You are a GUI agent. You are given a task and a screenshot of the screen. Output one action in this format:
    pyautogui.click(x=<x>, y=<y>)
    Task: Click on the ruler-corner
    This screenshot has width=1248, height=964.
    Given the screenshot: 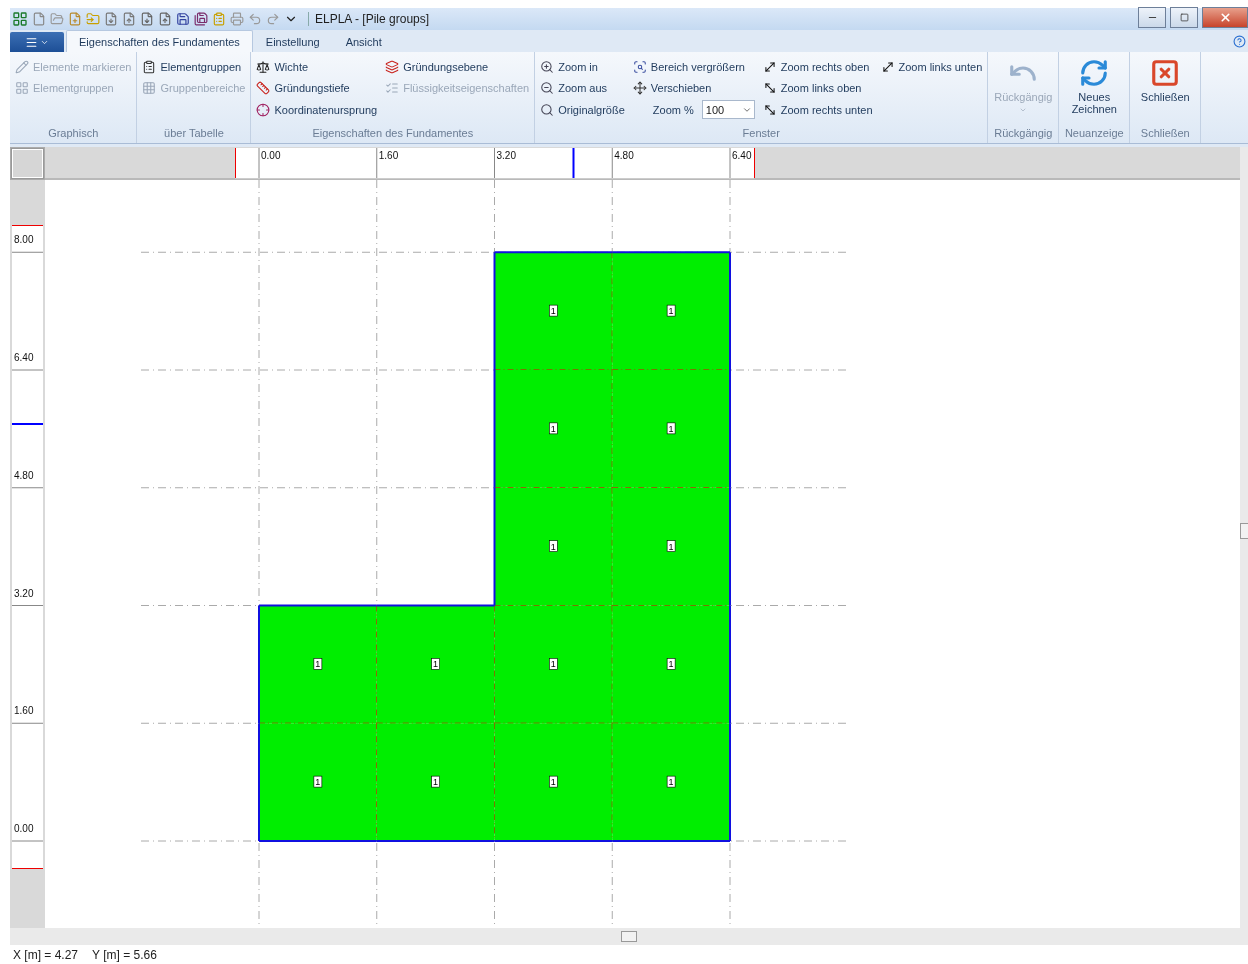 What is the action you would take?
    pyautogui.click(x=27, y=163)
    